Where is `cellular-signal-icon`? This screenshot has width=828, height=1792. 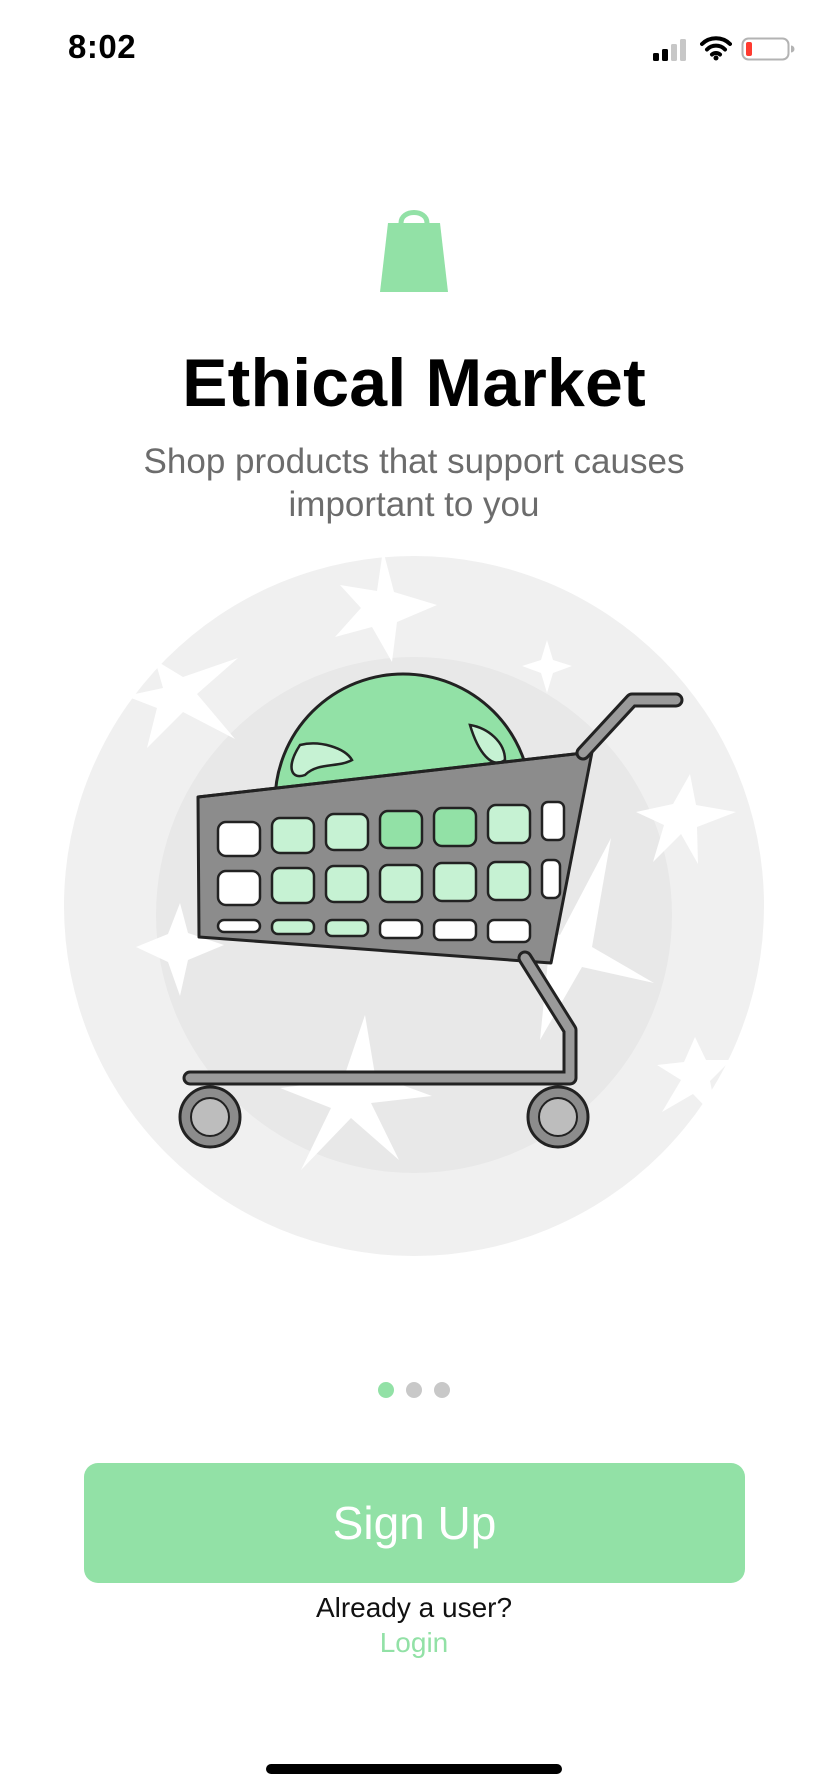 cellular-signal-icon is located at coordinates (669, 50).